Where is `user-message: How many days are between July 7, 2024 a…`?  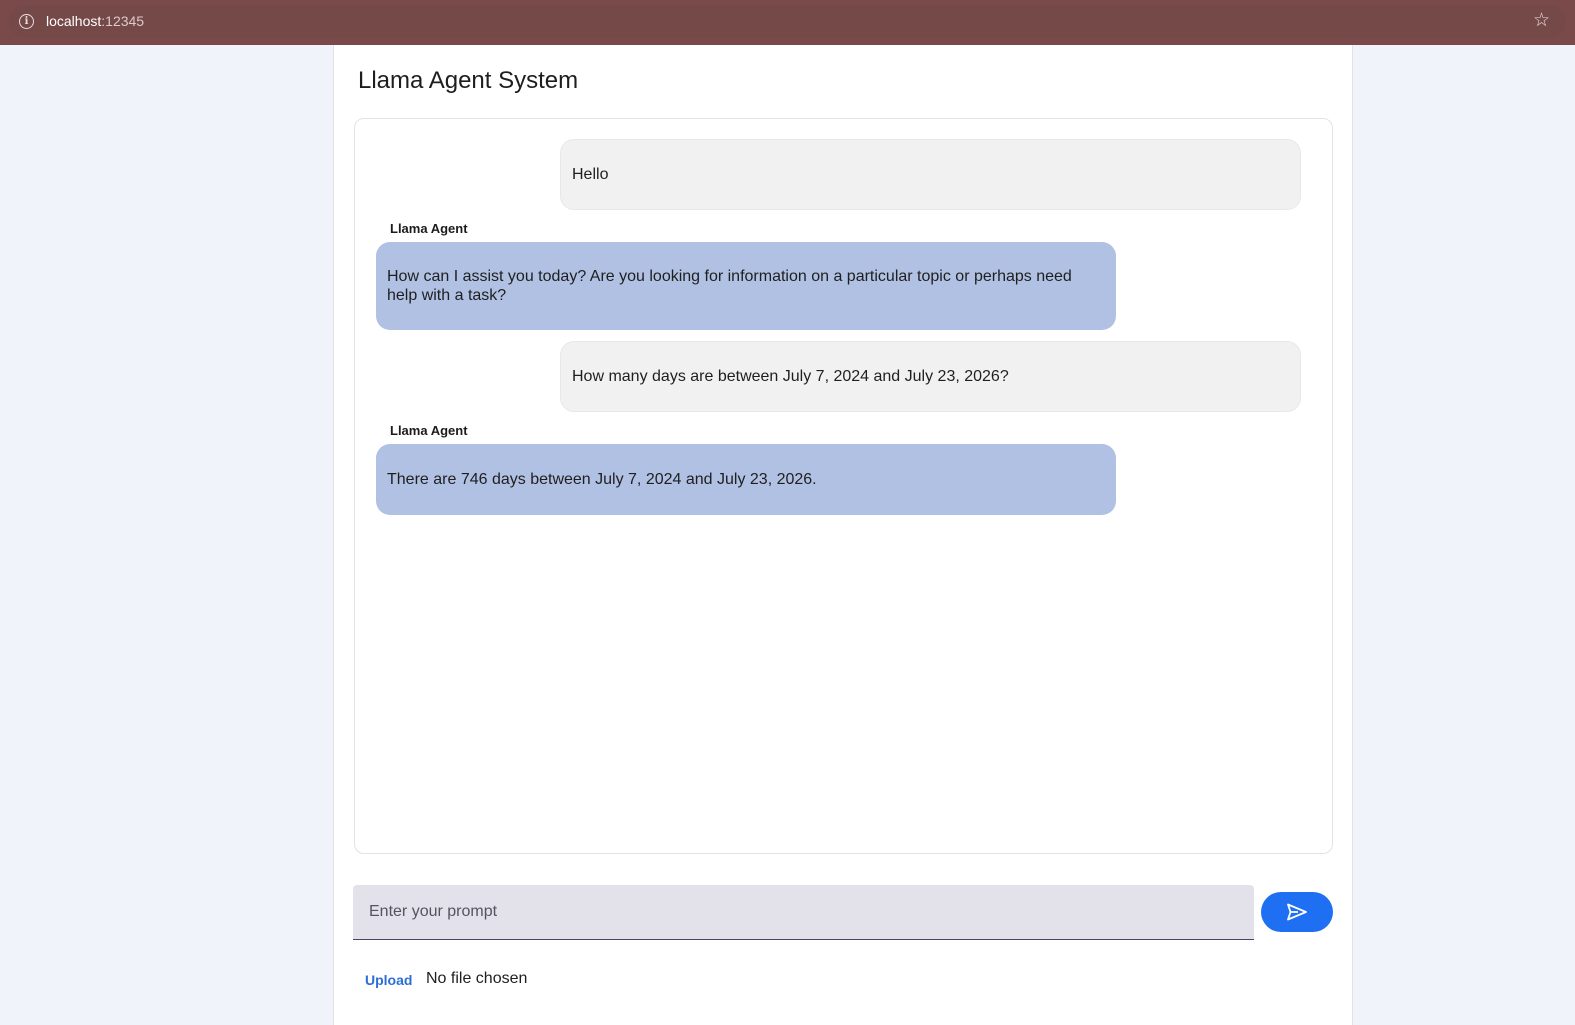 user-message: How many days are between July 7, 2024 a… is located at coordinates (930, 376).